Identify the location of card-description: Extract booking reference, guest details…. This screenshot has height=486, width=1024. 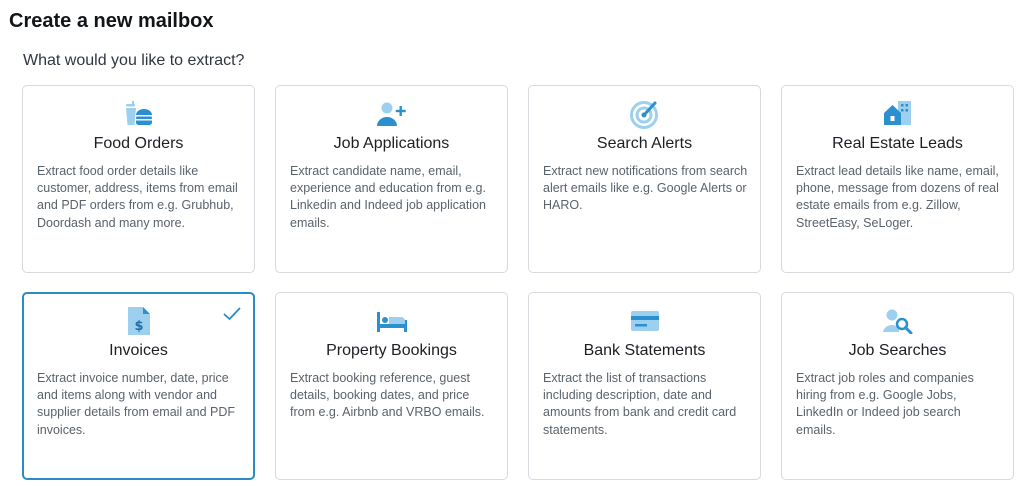
(387, 395).